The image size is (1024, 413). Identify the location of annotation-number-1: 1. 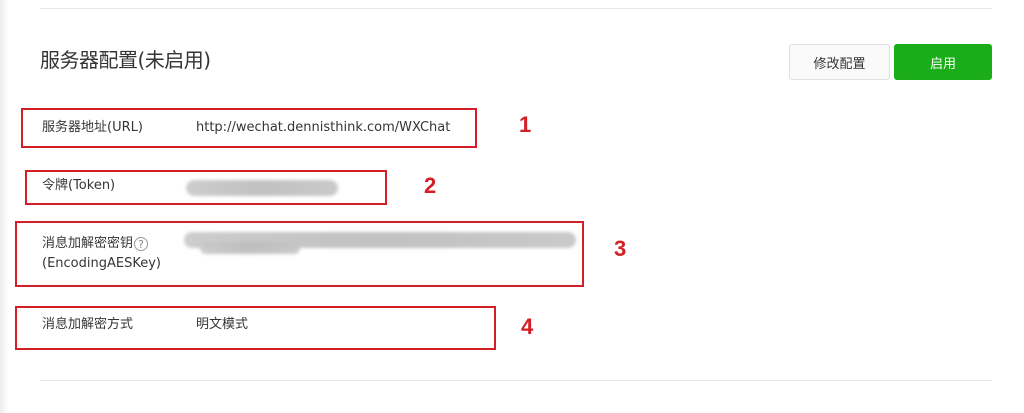
(525, 124).